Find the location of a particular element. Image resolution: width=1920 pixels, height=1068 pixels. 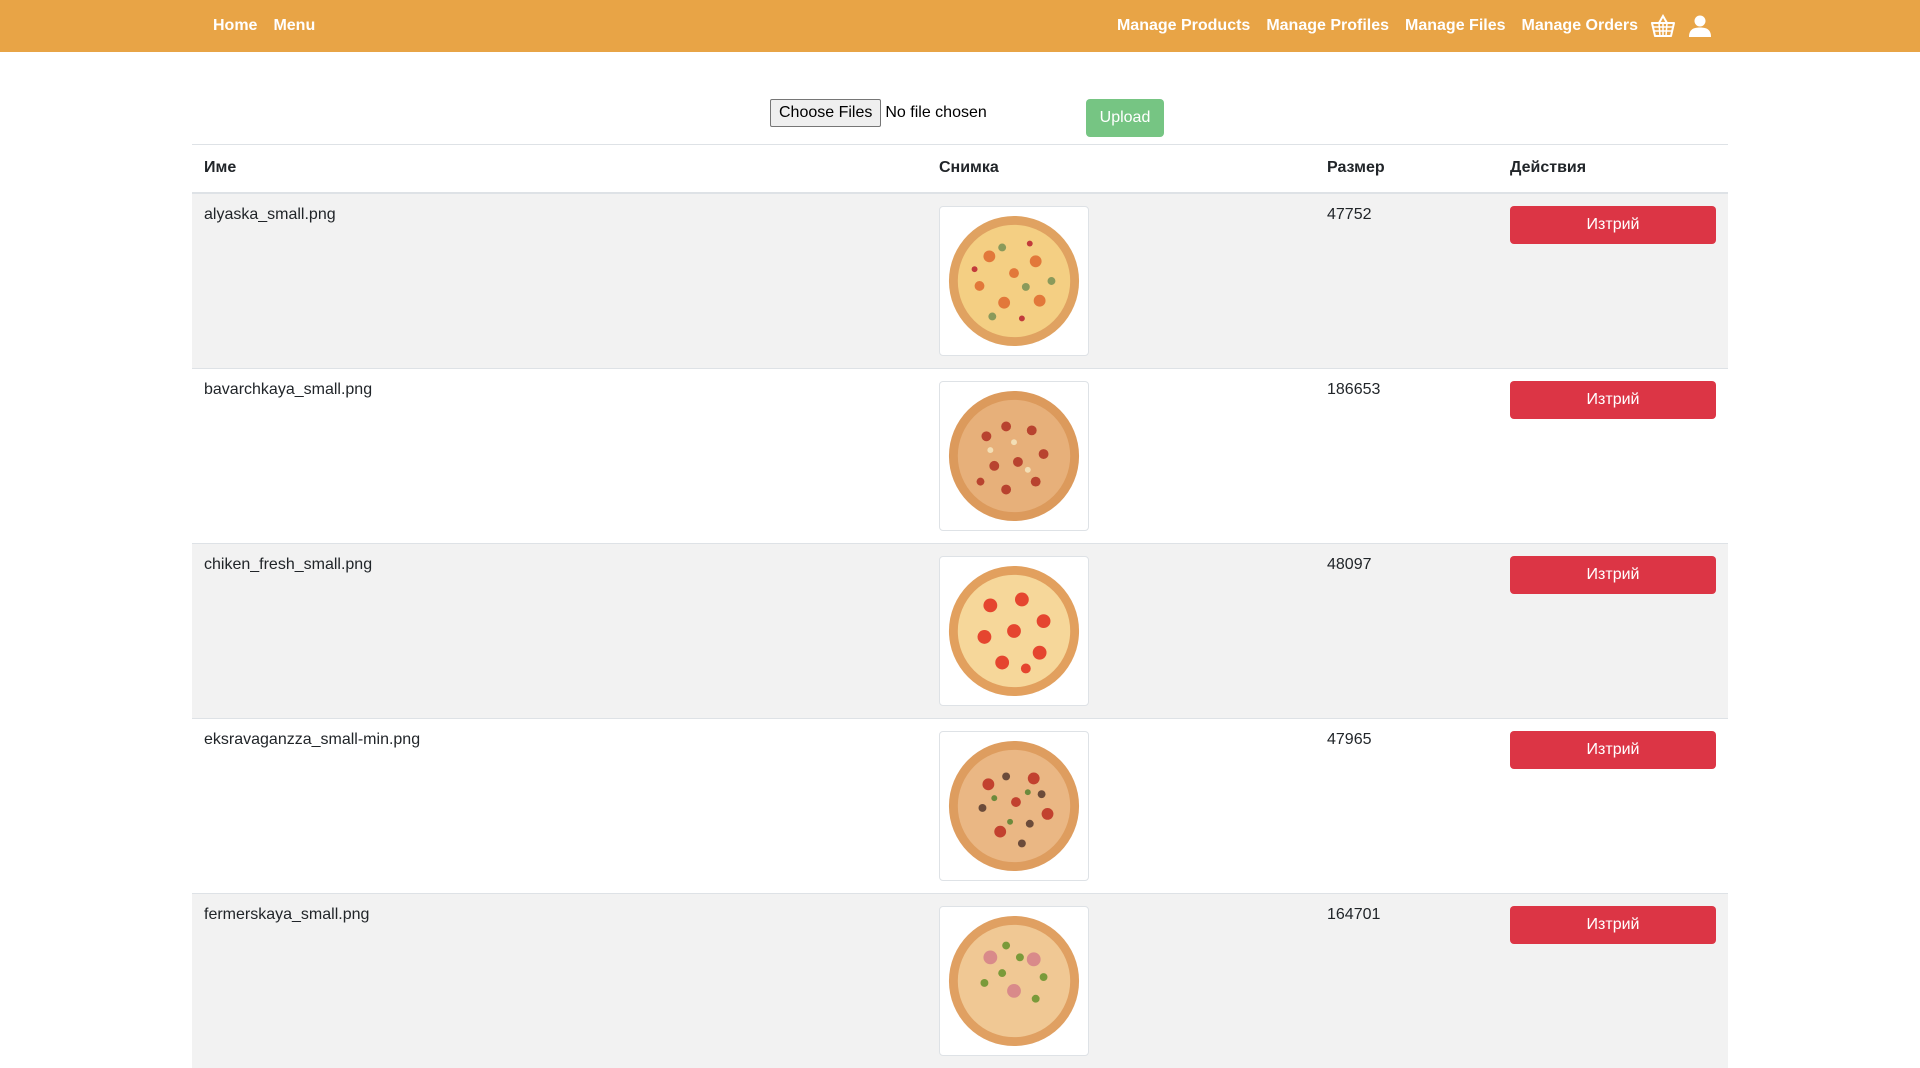

upload-button: Upload is located at coordinates (1125, 118).